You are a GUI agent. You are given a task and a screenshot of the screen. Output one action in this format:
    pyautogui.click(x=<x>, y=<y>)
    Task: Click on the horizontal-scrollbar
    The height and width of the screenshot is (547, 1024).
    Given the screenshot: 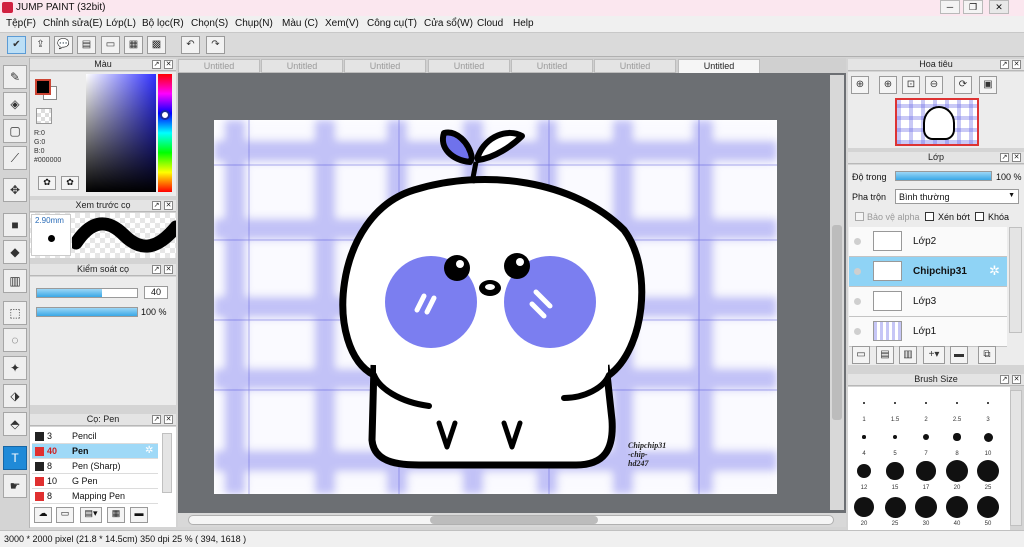 What is the action you would take?
    pyautogui.click(x=512, y=520)
    